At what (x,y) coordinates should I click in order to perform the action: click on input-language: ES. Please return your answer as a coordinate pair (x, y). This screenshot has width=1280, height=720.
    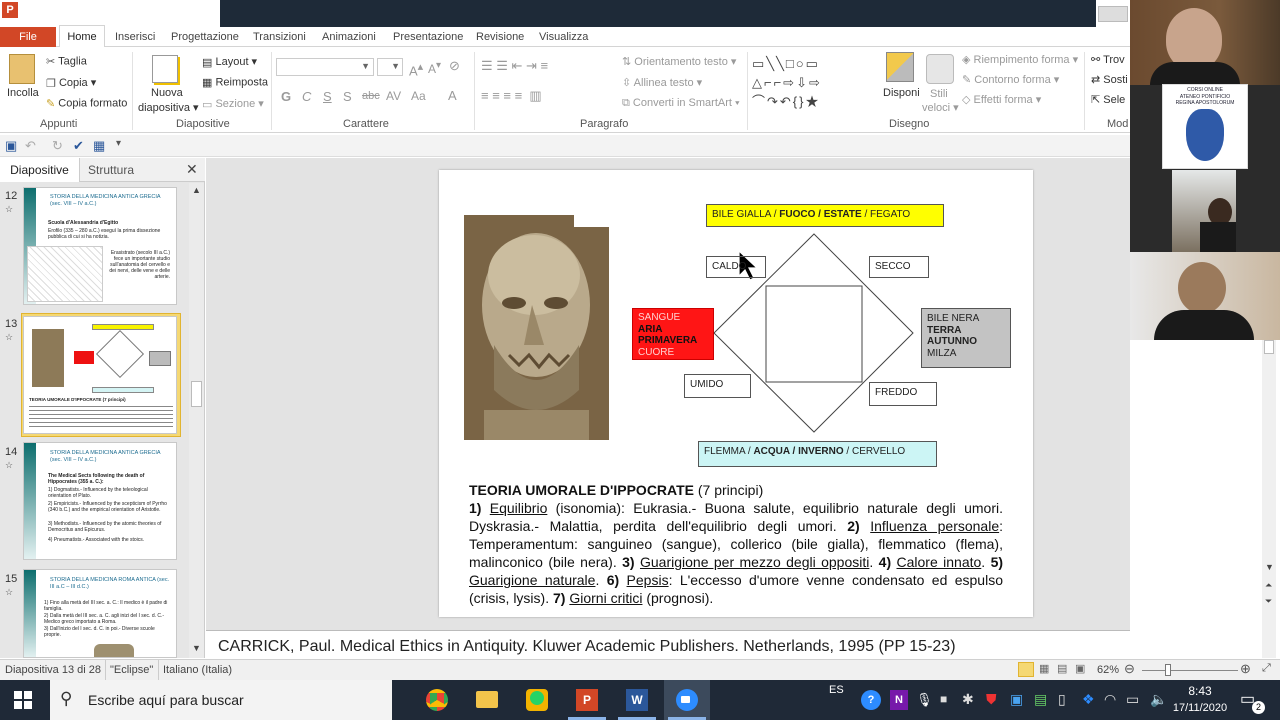
    Looking at the image, I should click on (836, 690).